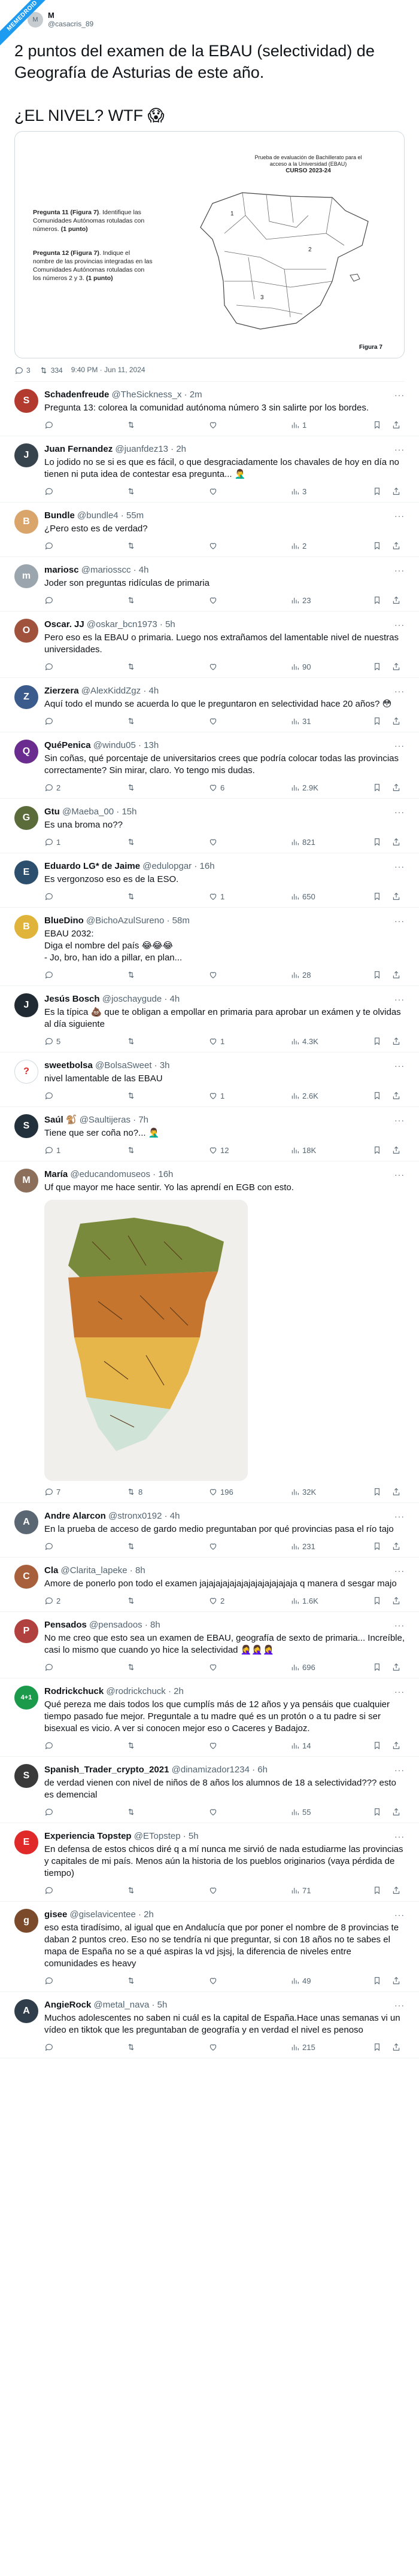 The width and height of the screenshot is (419, 2576). I want to click on reply-author-handle: @juanfdez13, so click(141, 449).